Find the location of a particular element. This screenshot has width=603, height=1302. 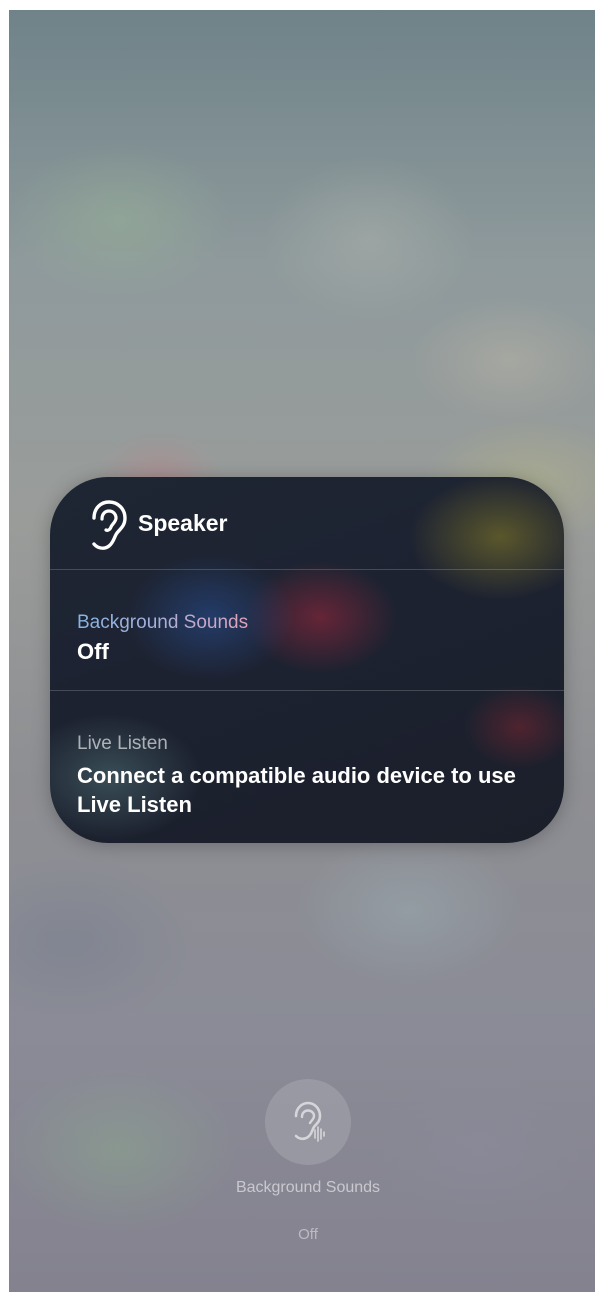

live-listen-label: Live Listen is located at coordinates (122, 743).